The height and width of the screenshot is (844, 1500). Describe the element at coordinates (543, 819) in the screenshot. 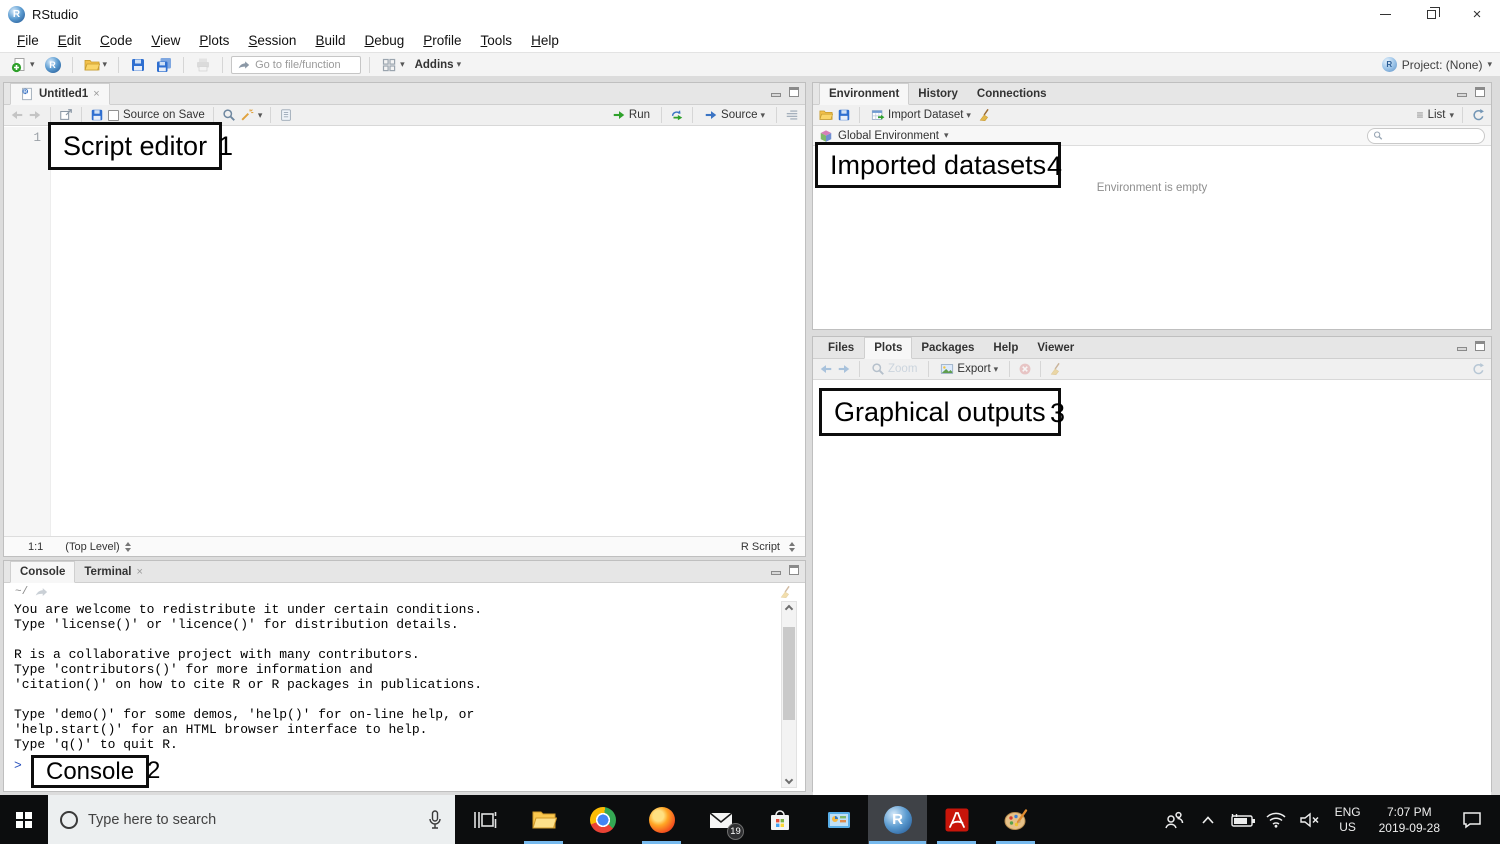

I see `file-explorer-button` at that location.